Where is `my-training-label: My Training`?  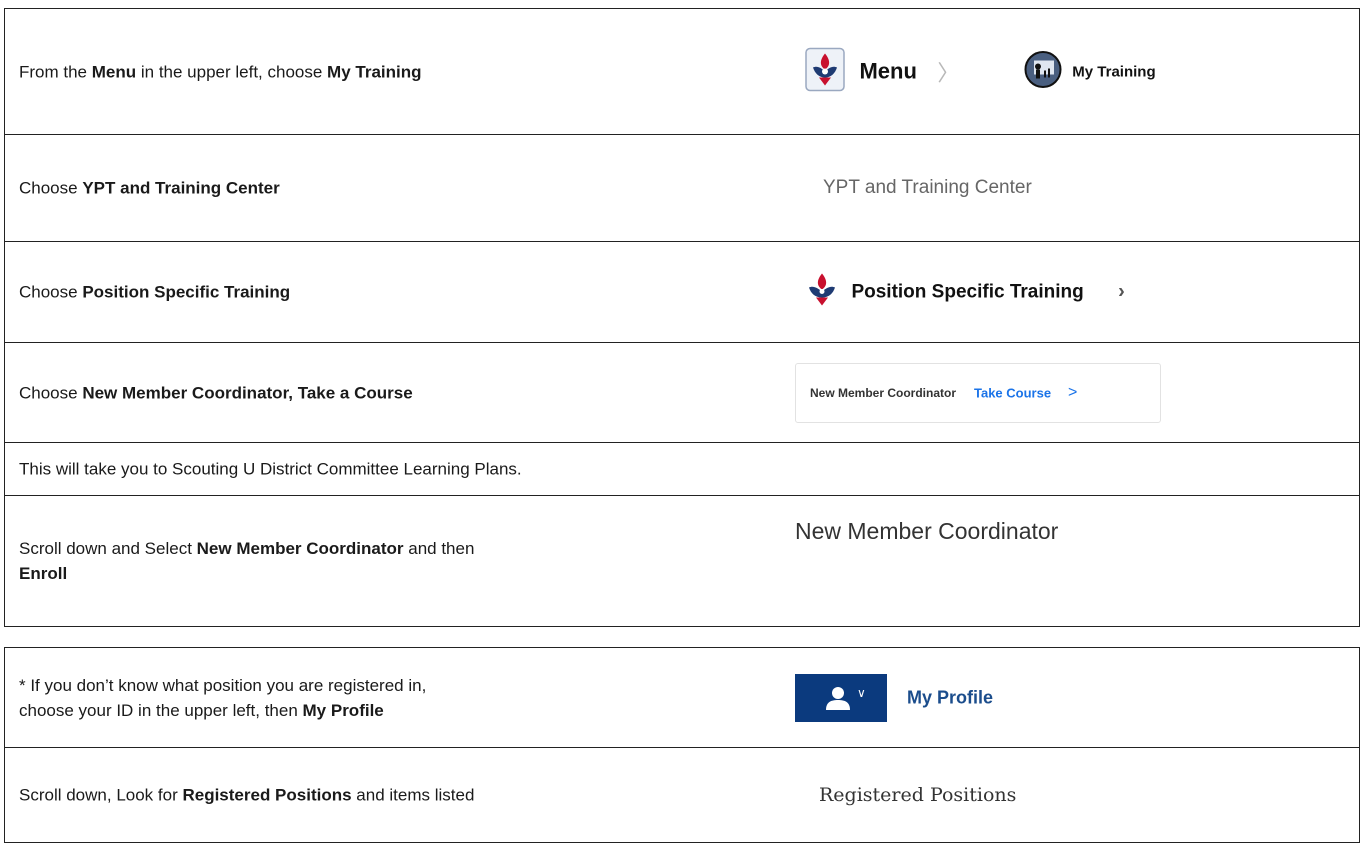 my-training-label: My Training is located at coordinates (1113, 71).